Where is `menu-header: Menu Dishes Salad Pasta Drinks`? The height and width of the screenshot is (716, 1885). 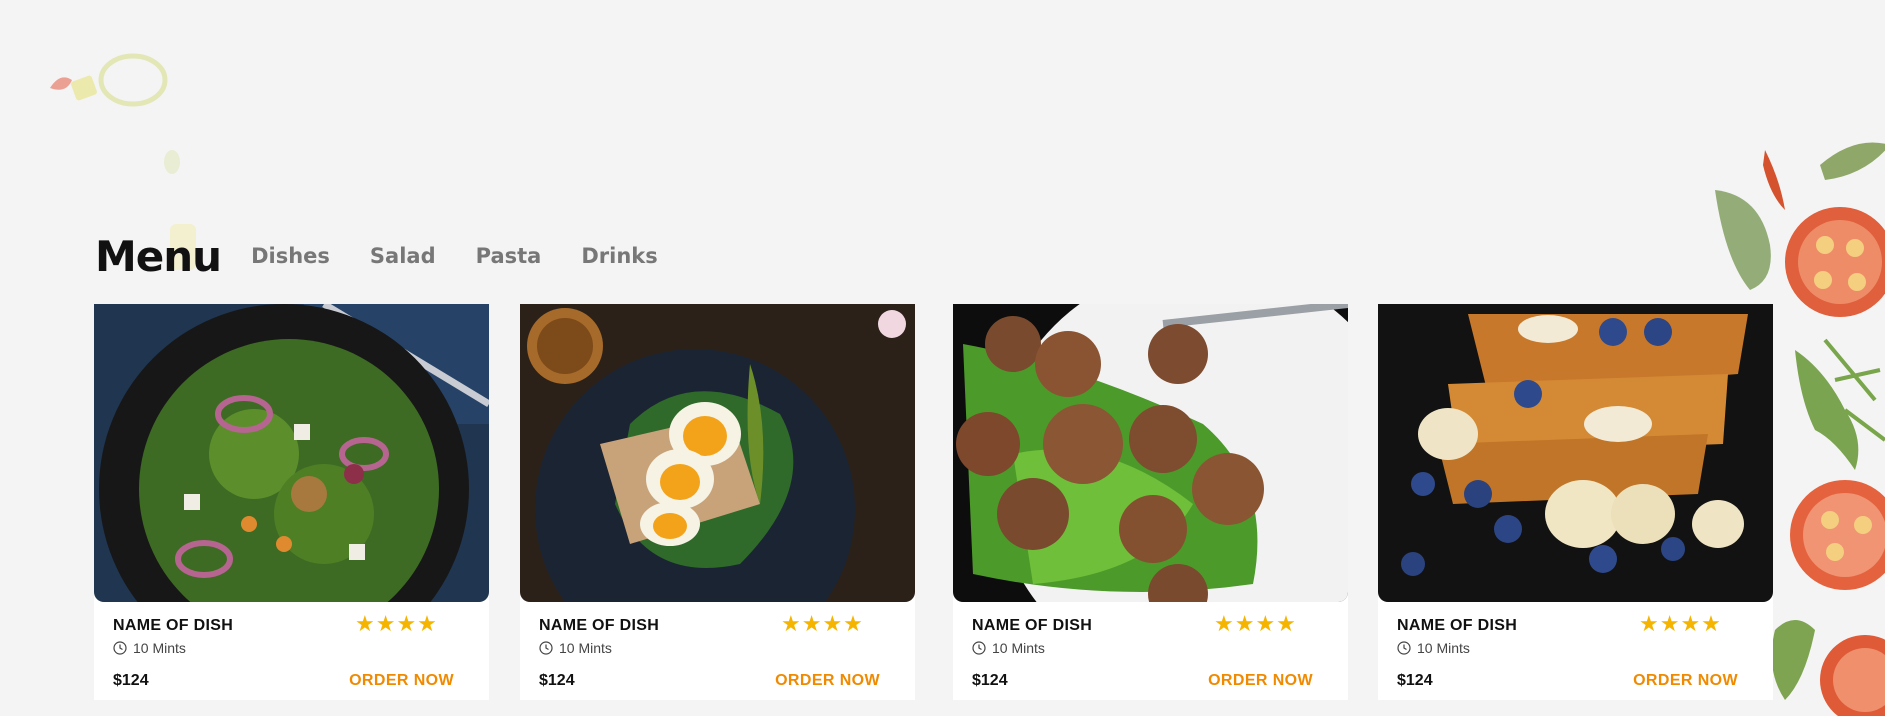 menu-header: Menu Dishes Salad Pasta Drinks is located at coordinates (396, 253).